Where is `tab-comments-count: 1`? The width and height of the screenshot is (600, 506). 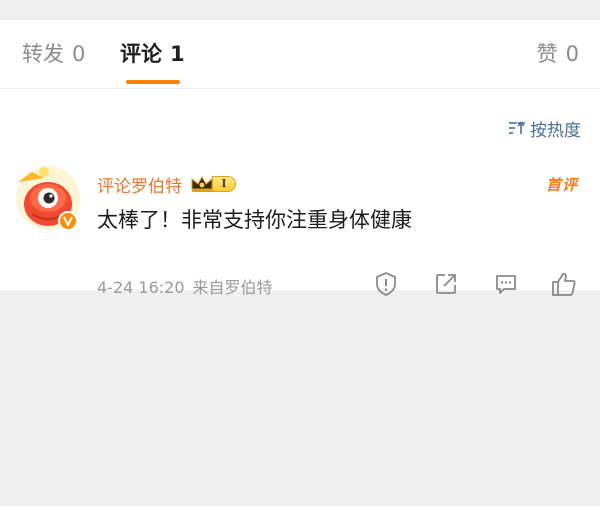
tab-comments-count: 1 is located at coordinates (177, 54).